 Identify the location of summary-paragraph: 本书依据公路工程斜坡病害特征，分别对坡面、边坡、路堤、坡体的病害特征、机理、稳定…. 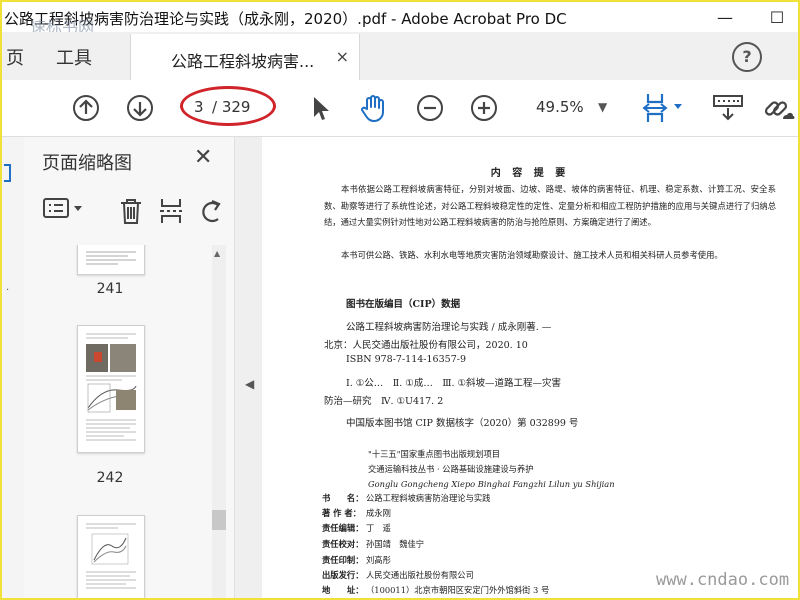
(550, 206).